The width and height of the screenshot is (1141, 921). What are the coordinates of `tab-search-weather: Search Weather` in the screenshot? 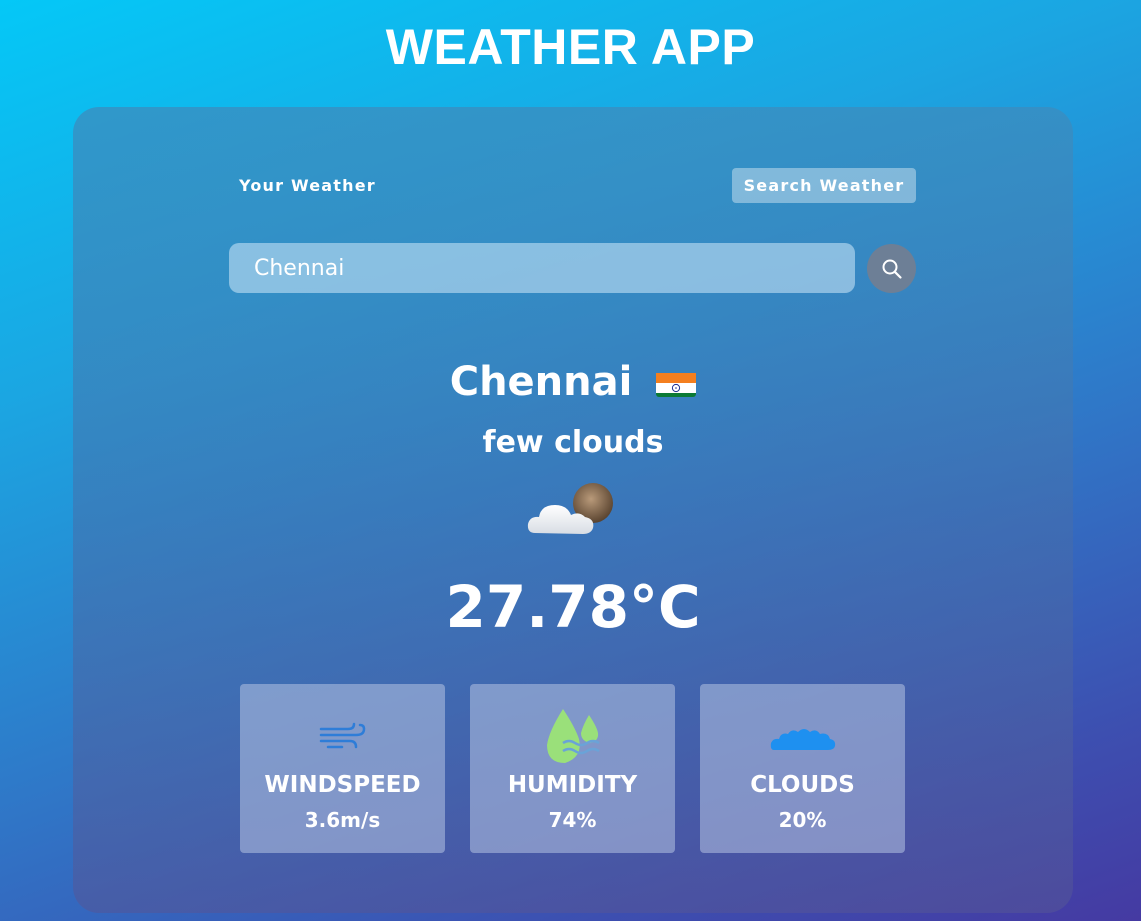 It's located at (824, 185).